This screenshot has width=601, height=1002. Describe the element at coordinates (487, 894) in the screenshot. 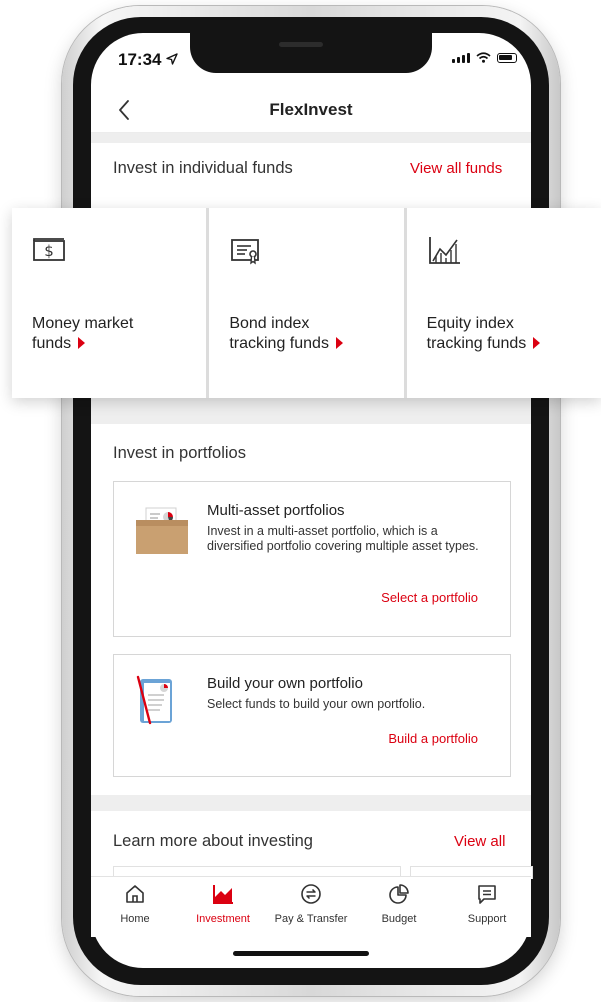

I see `chat-icon` at that location.